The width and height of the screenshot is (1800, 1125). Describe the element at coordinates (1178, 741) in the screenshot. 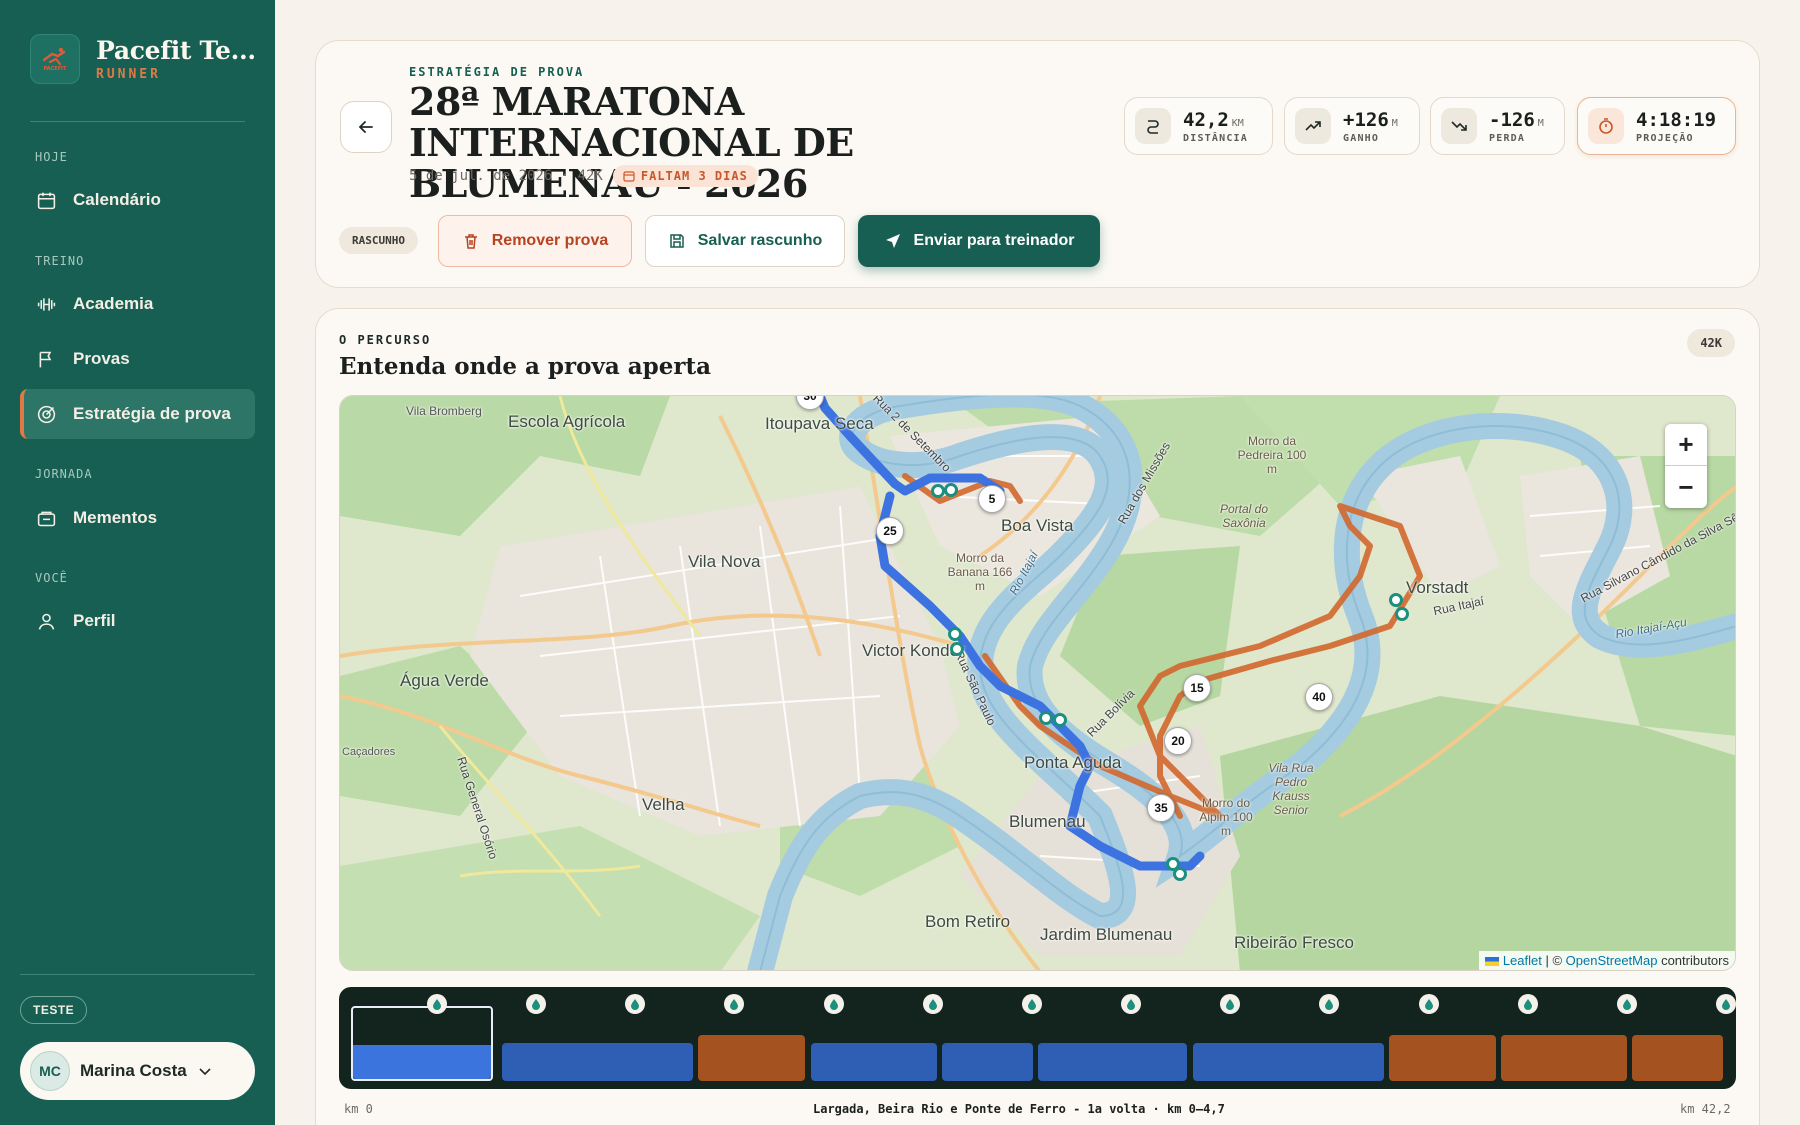

I see `km-marker: 20` at that location.